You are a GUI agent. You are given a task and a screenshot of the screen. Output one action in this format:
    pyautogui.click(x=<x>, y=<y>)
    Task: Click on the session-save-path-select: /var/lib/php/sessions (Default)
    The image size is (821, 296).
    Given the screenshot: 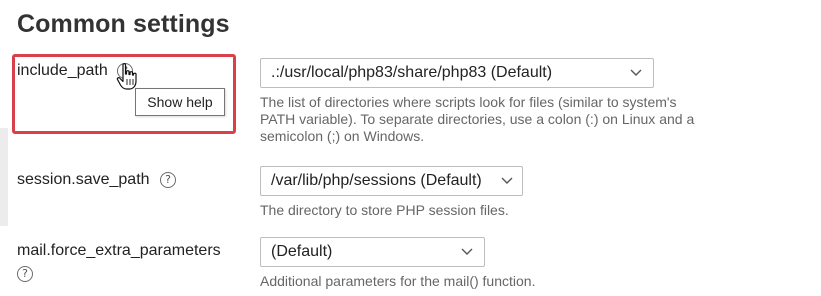 What is the action you would take?
    pyautogui.click(x=391, y=181)
    